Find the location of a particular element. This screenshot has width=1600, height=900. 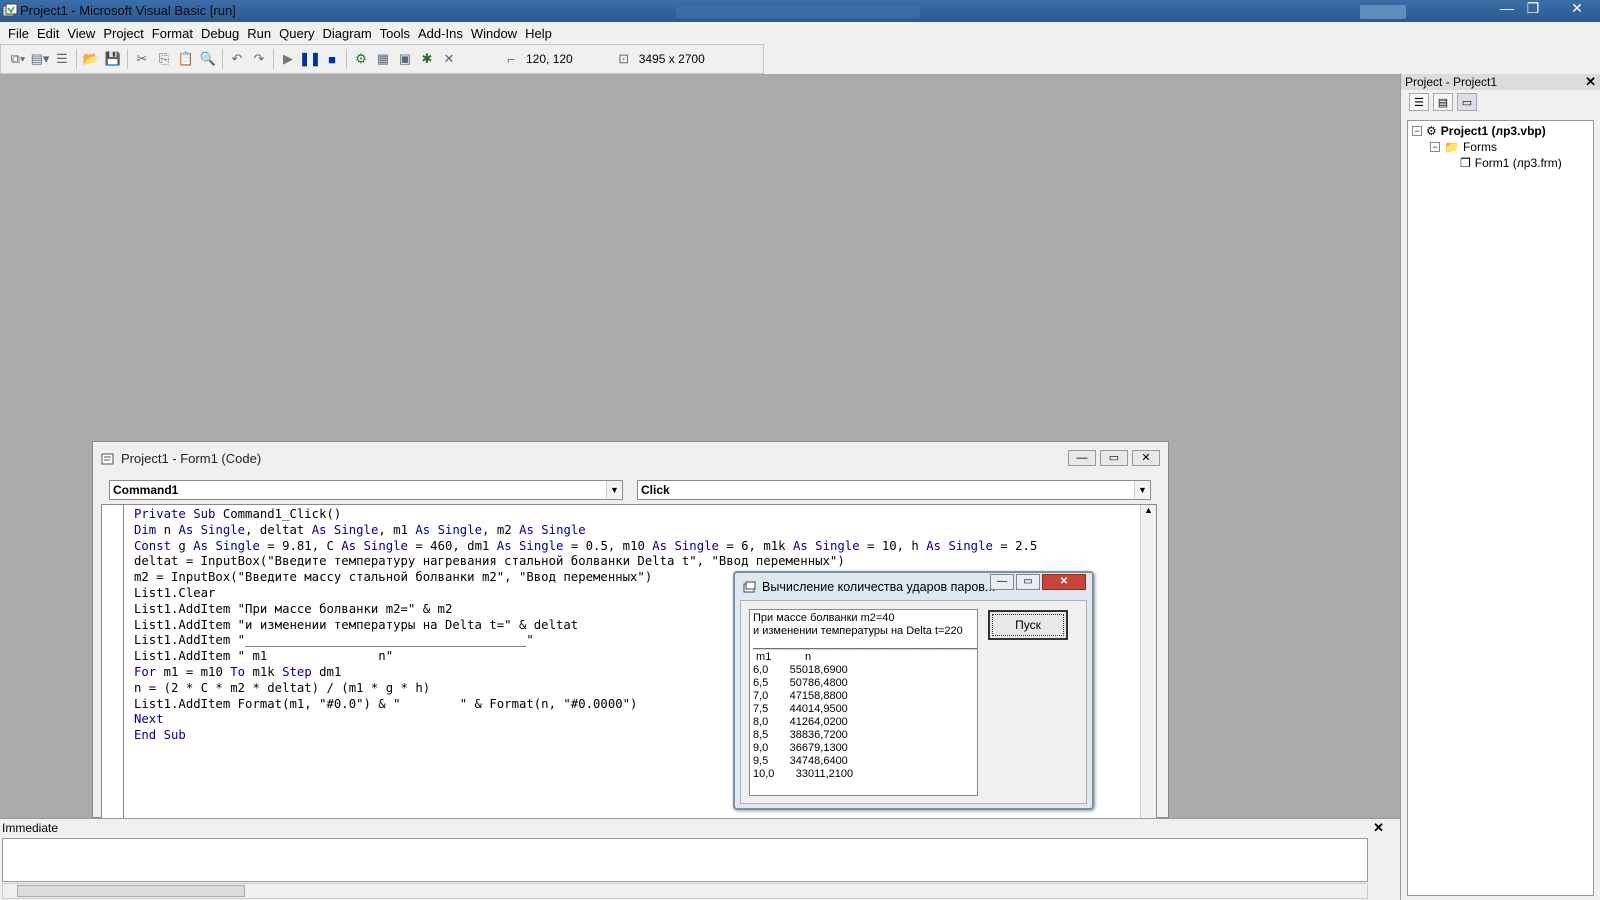

form-icon is located at coordinates (749, 586).